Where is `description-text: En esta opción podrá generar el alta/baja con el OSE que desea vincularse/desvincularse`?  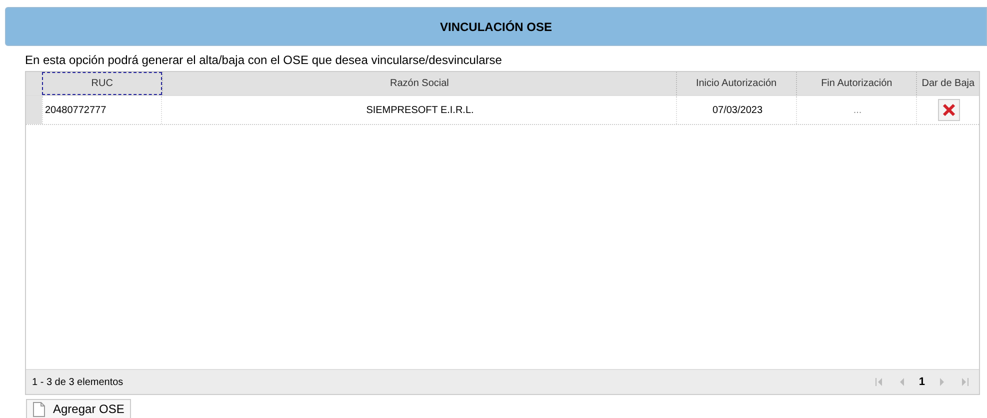
description-text: En esta opción podrá generar el alta/baja con el OSE que desea vincularse/desvincularse is located at coordinates (264, 60).